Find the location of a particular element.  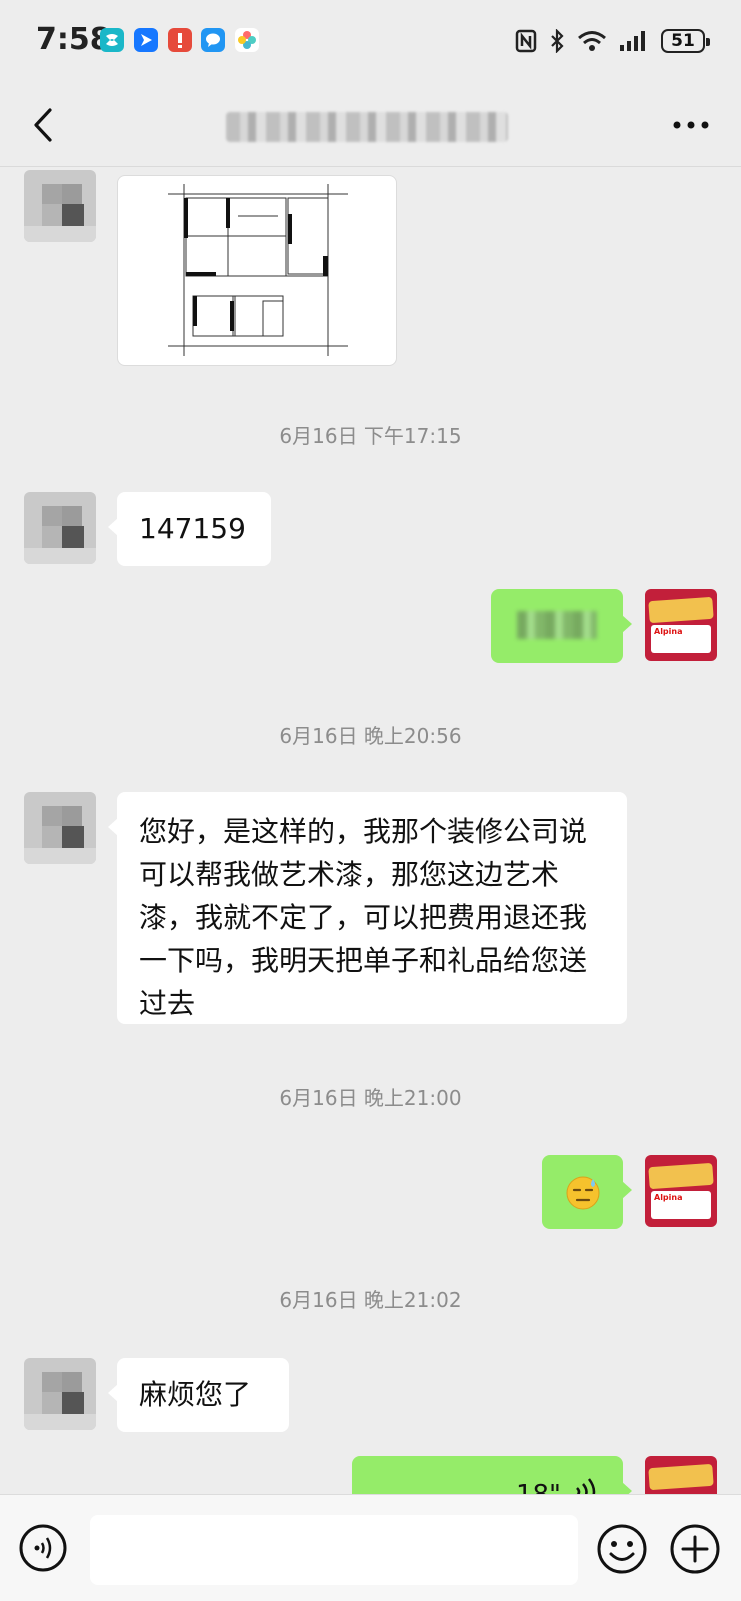

voice-icon is located at coordinates (43, 1548).